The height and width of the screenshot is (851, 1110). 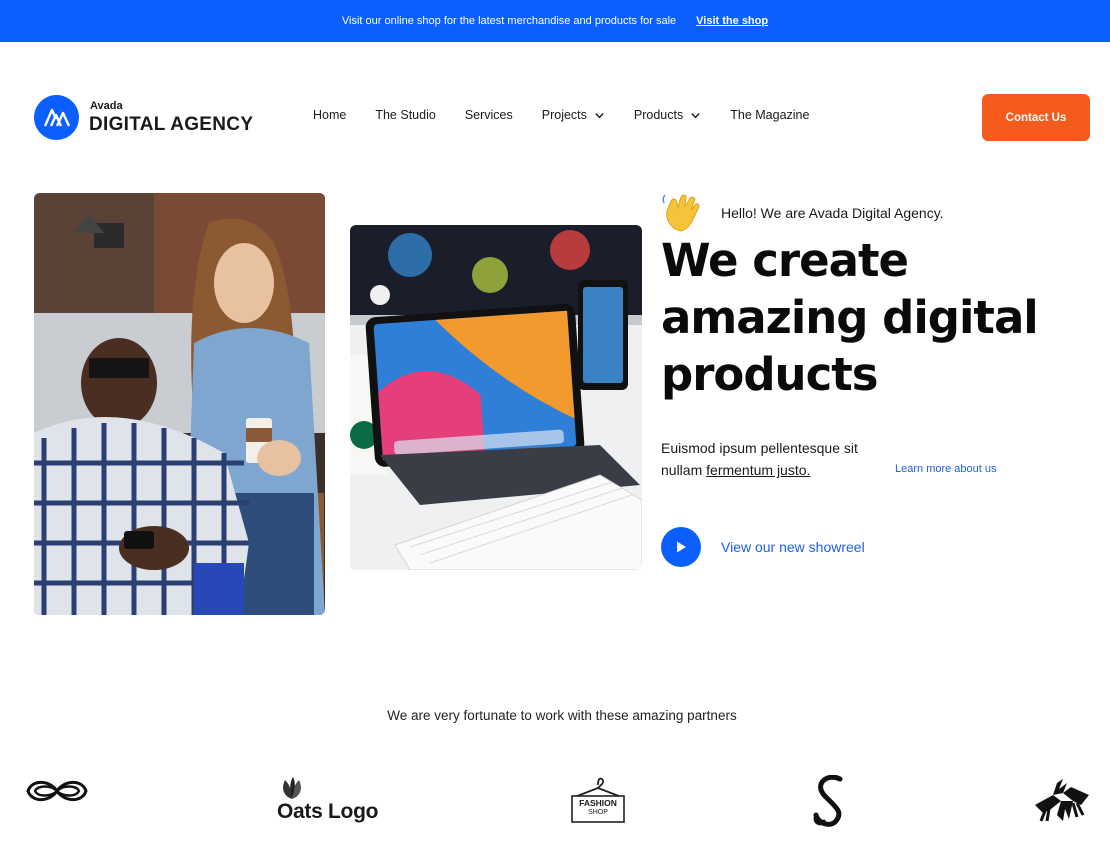 I want to click on nav-label: The Studio, so click(x=405, y=115).